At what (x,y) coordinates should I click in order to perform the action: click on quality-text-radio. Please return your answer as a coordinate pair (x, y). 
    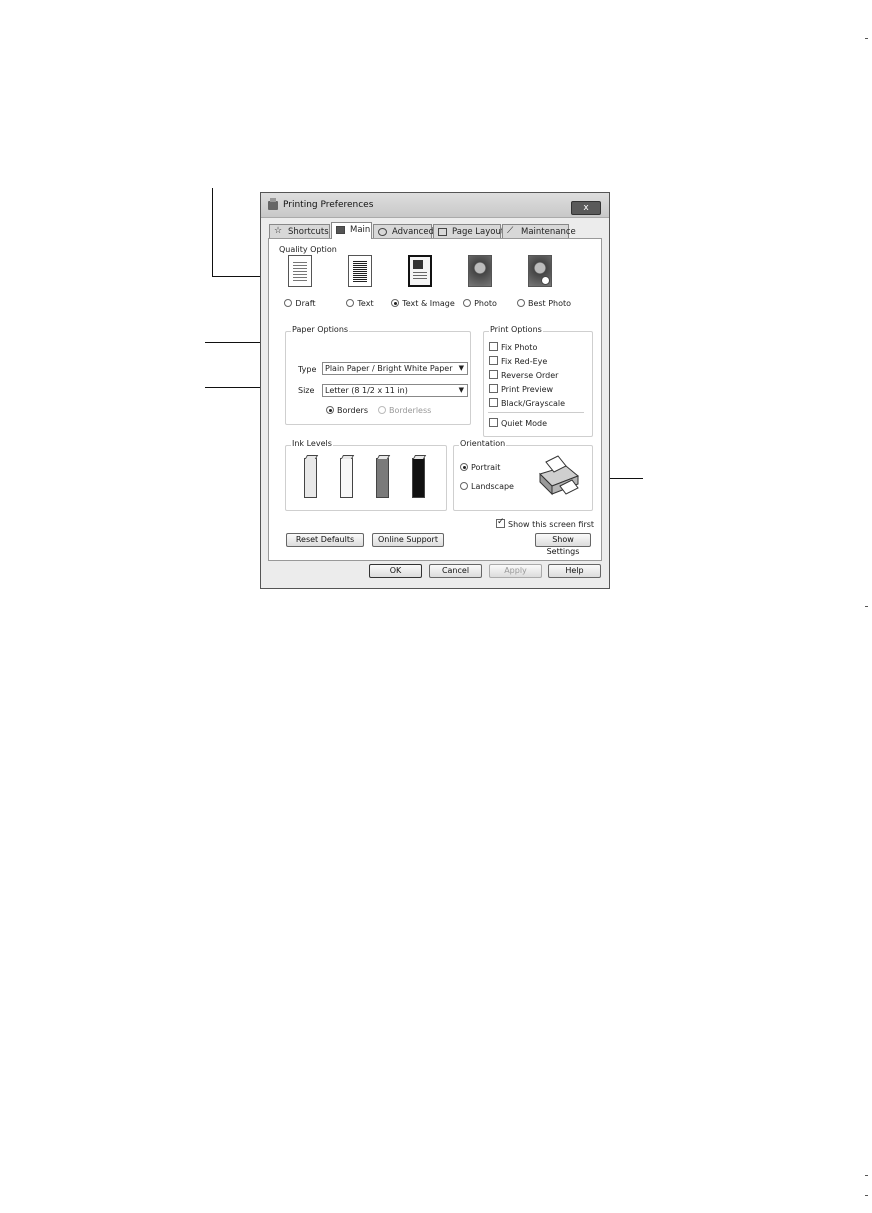
    Looking at the image, I should click on (350, 303).